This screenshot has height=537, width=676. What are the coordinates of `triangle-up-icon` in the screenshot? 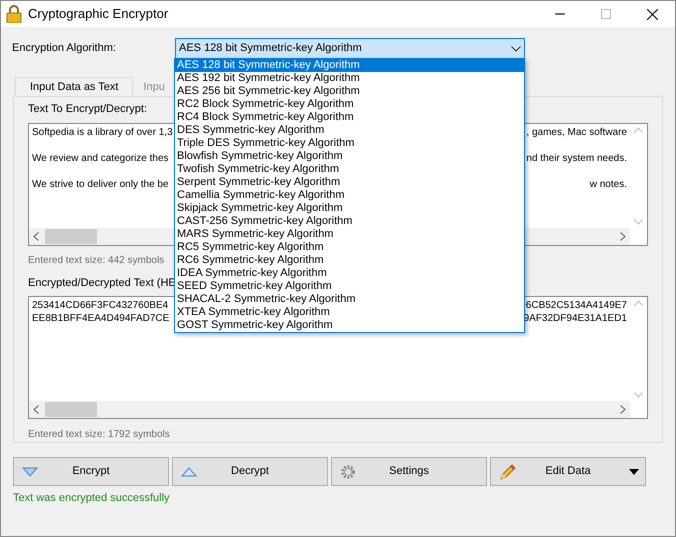 It's located at (189, 471).